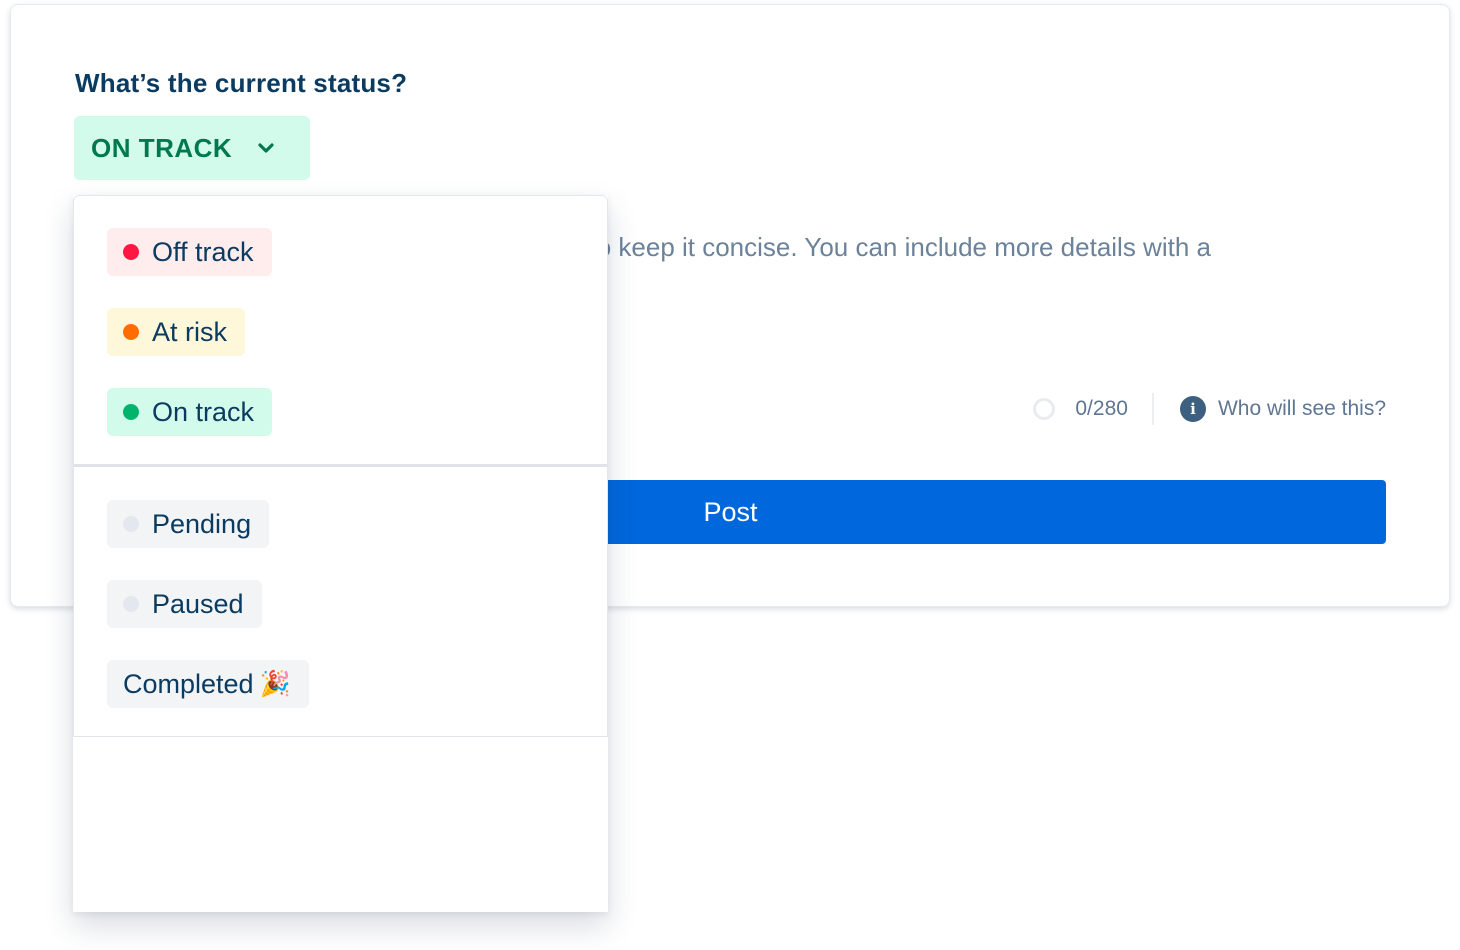 The height and width of the screenshot is (950, 1460). I want to click on status-dropdown-toggle: ON TRACK, so click(192, 148).